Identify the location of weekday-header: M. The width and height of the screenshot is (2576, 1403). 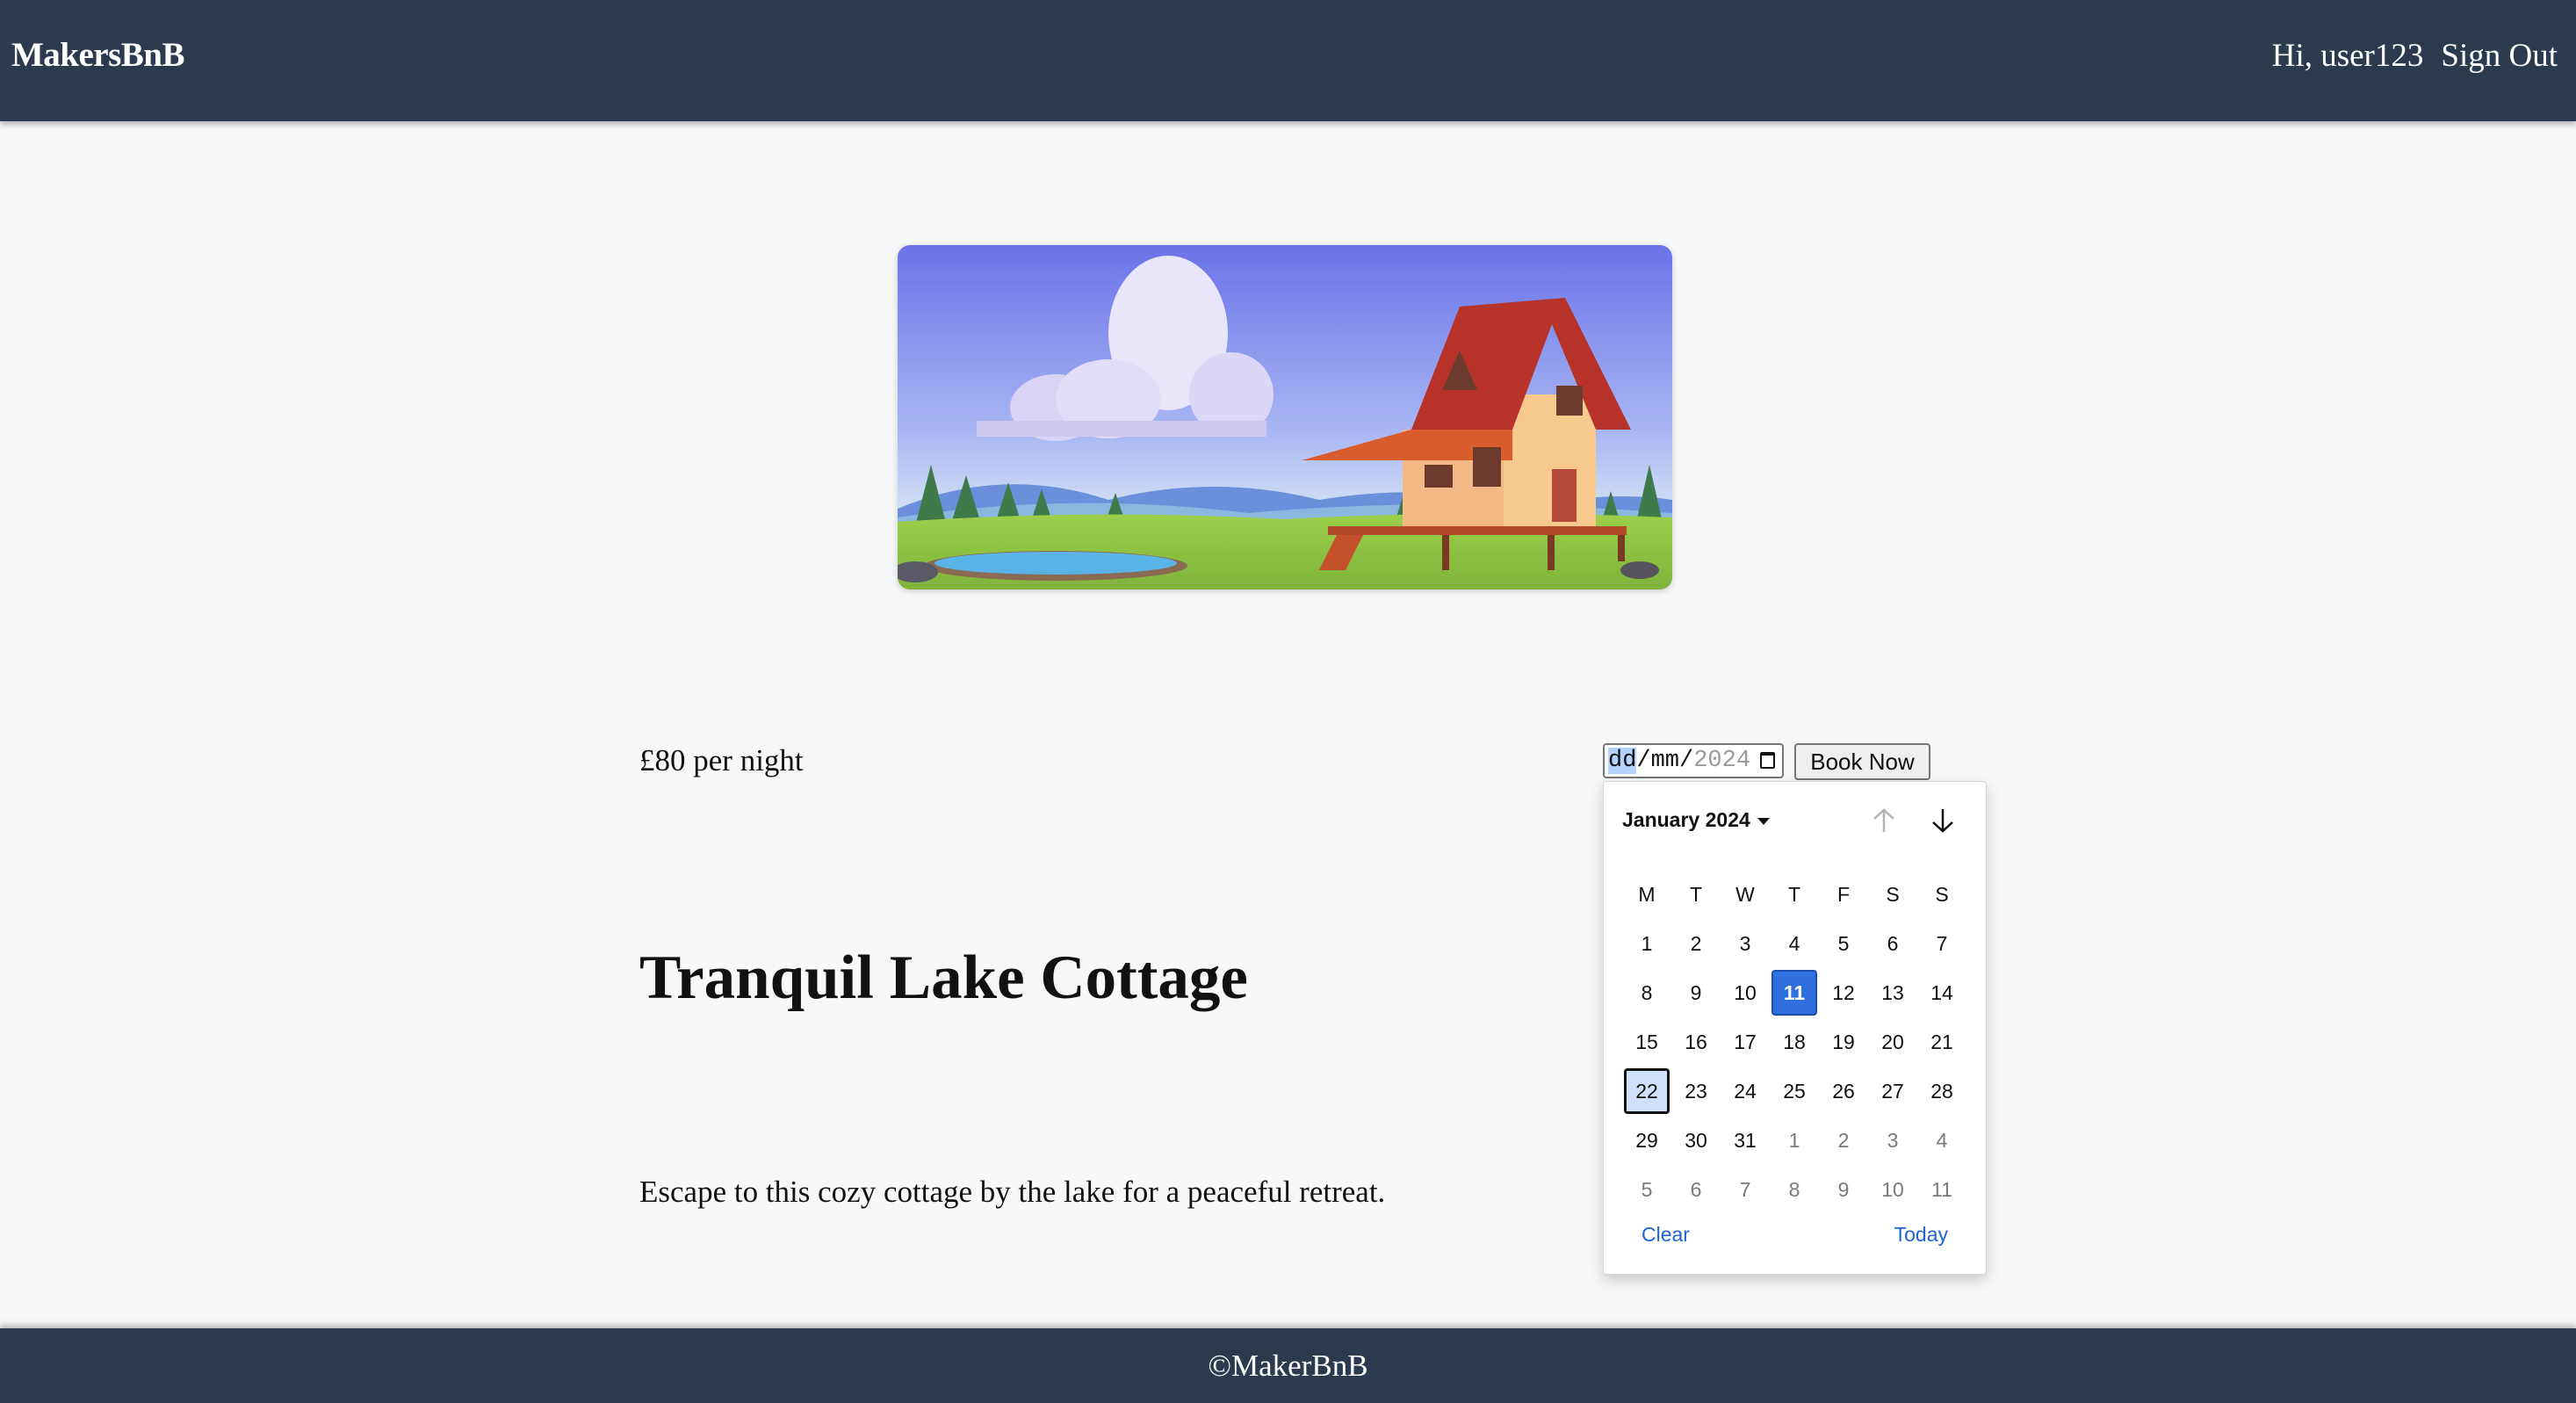
(1647, 894).